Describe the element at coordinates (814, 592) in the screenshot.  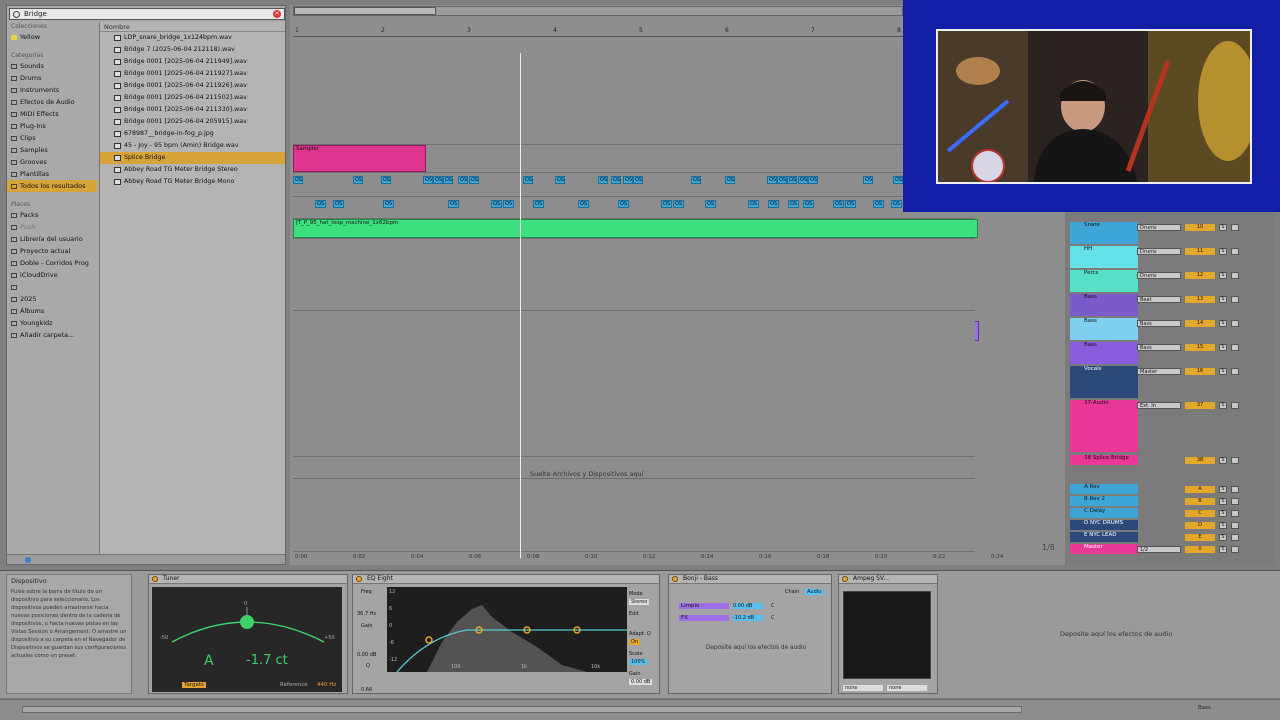
I see `chain-selector: Audio` at that location.